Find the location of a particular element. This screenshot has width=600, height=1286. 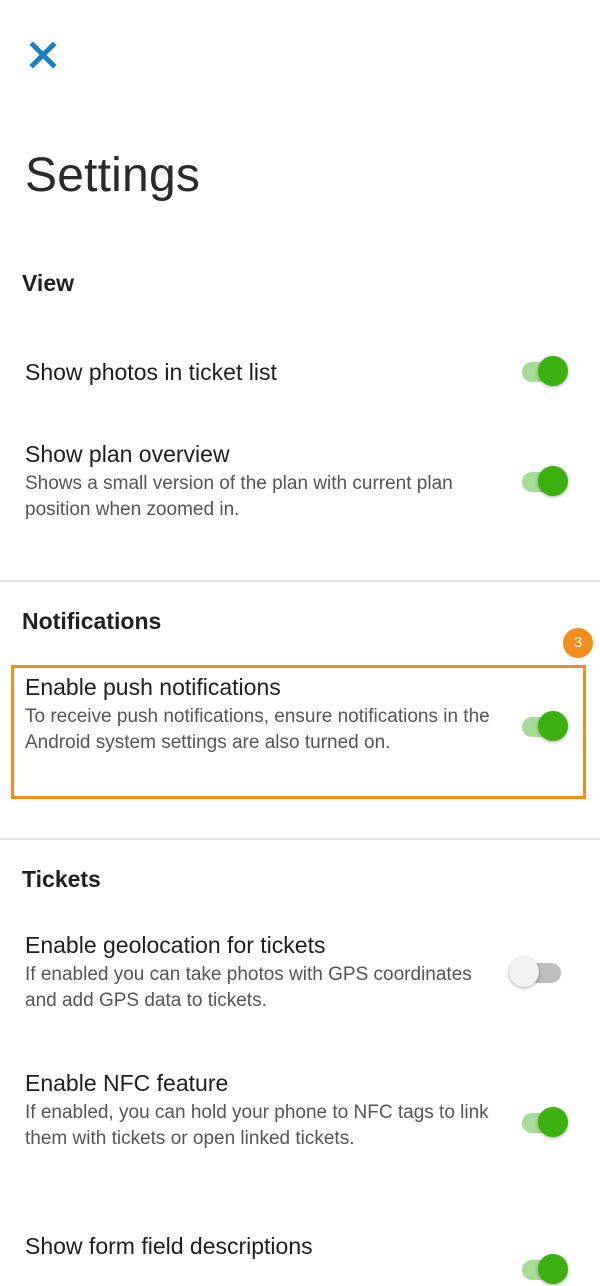

setting-title: Show photos in ticket list is located at coordinates (151, 372).